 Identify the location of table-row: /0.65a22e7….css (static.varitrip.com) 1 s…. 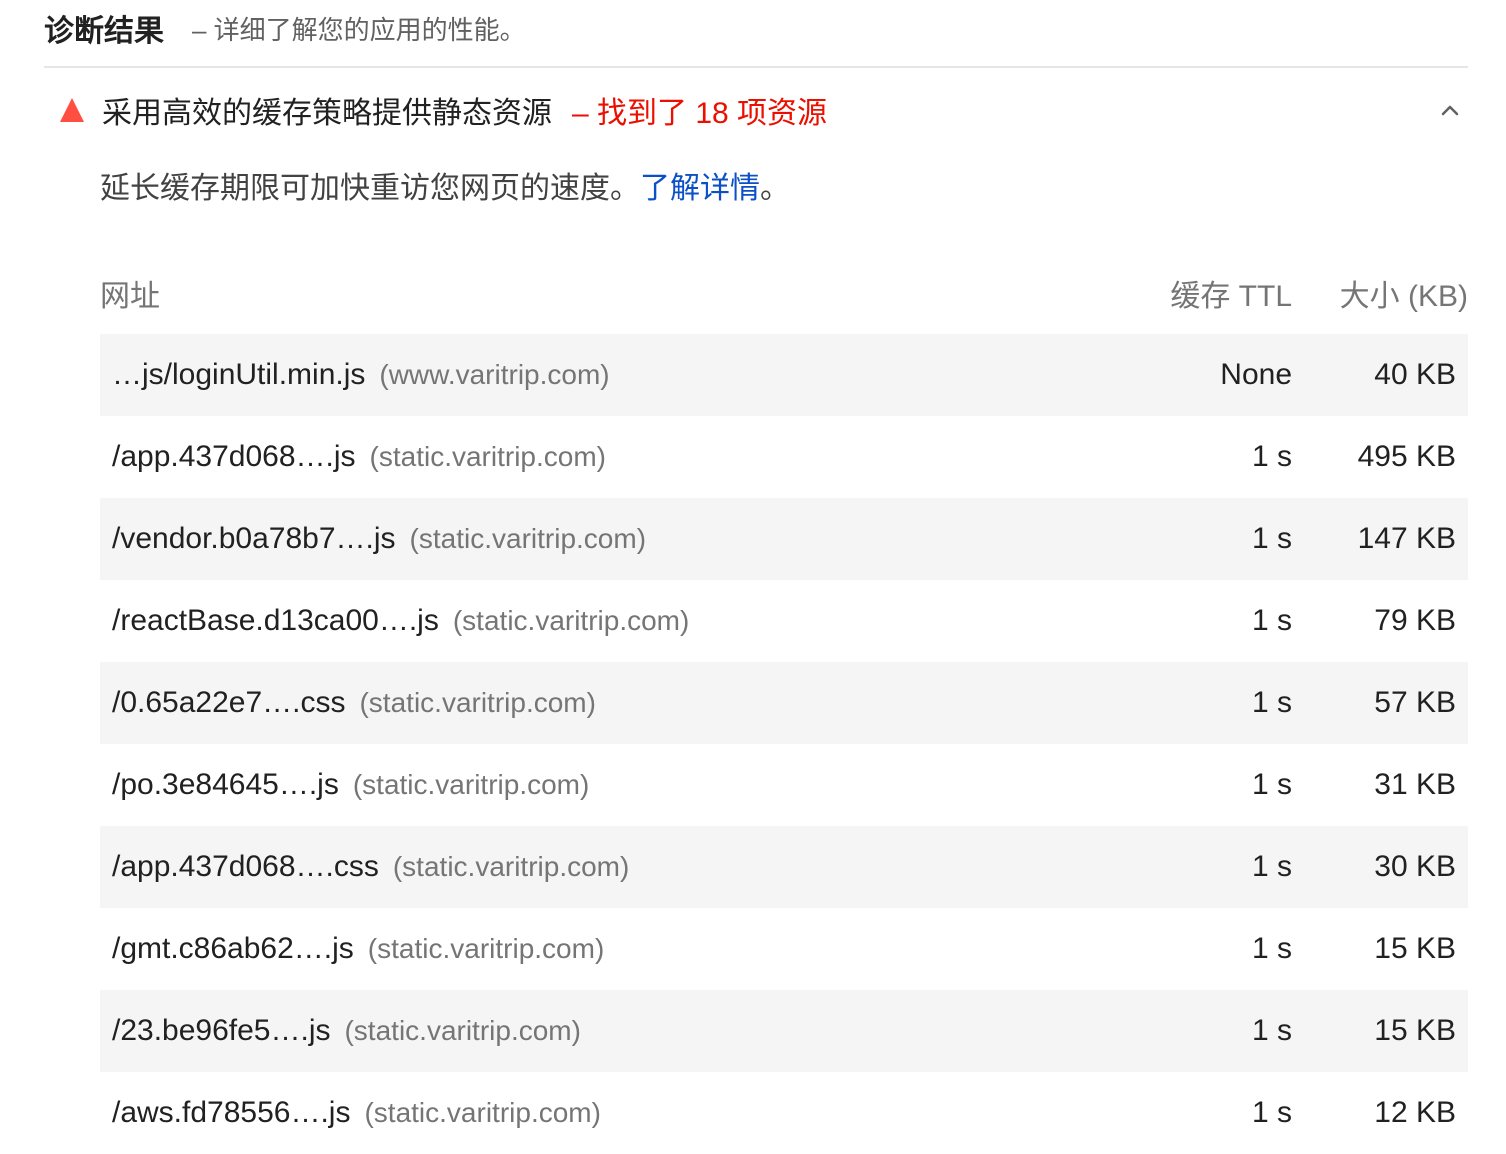
(784, 703).